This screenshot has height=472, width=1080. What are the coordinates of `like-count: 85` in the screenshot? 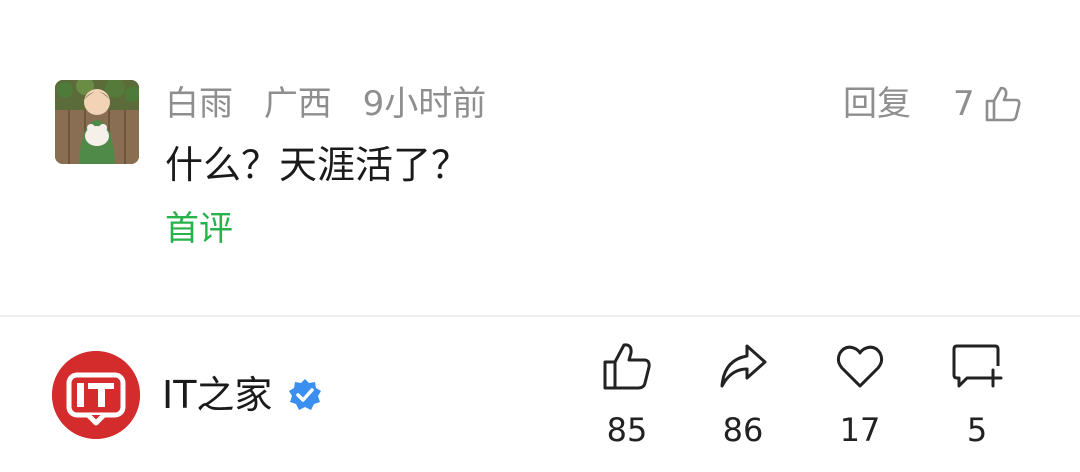 It's located at (627, 430).